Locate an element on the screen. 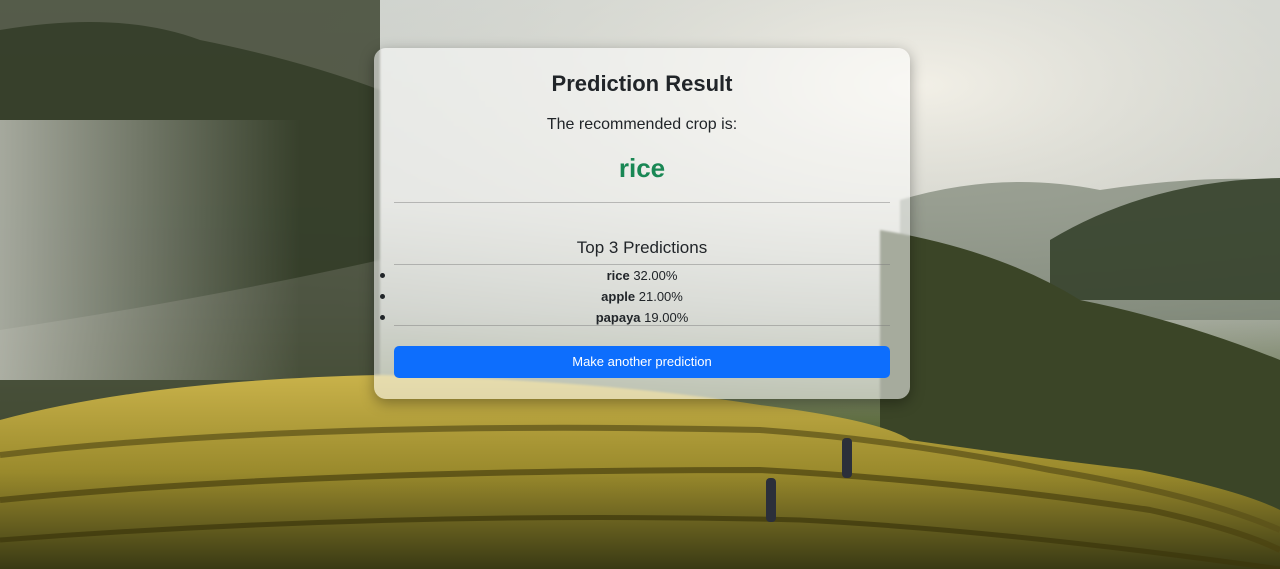  list-item: apple 21.00% is located at coordinates (642, 296).